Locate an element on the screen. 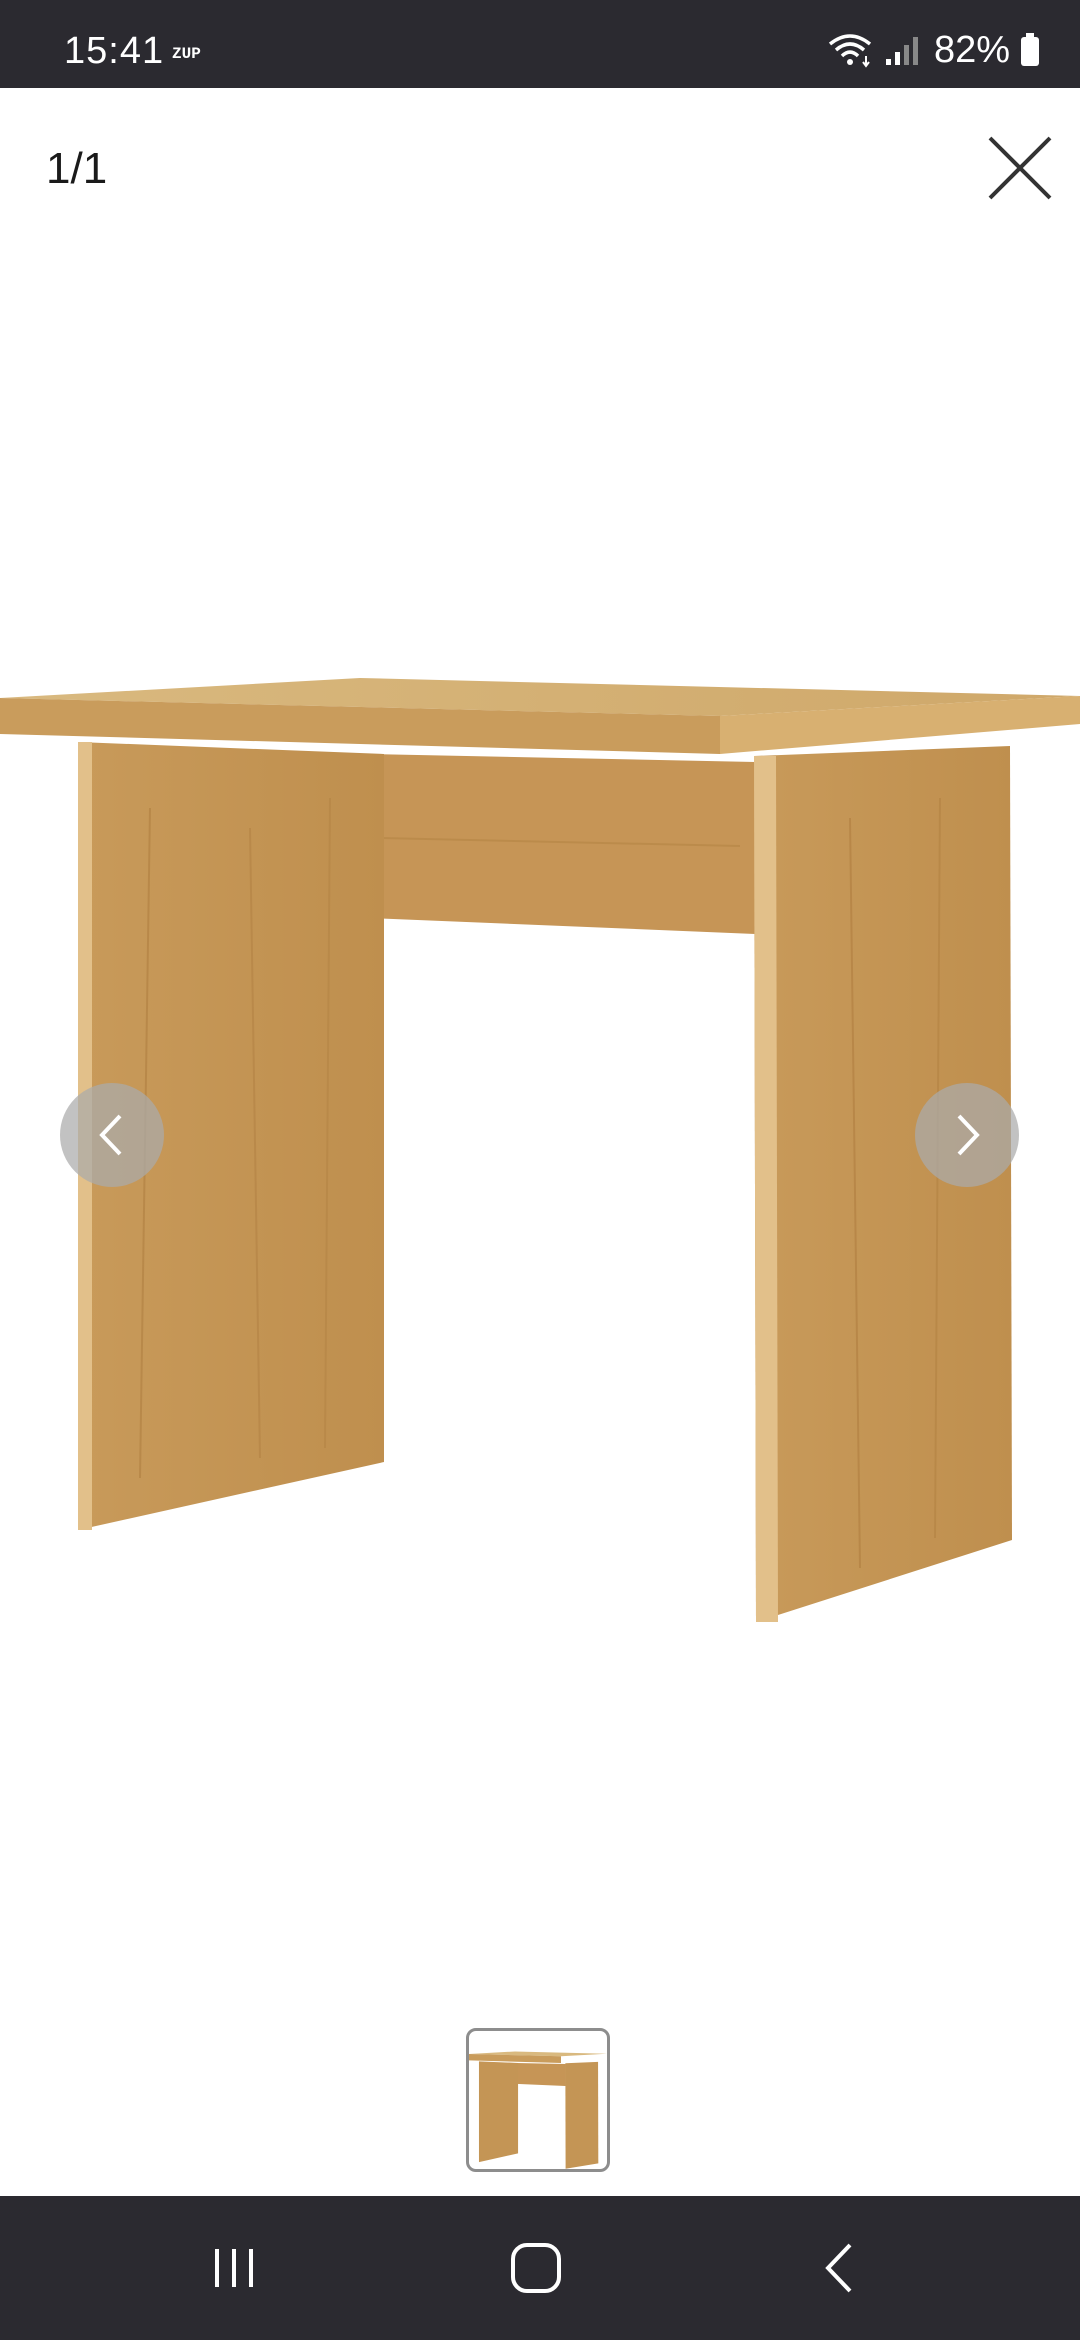 The width and height of the screenshot is (1080, 2340). close-button is located at coordinates (1020, 168).